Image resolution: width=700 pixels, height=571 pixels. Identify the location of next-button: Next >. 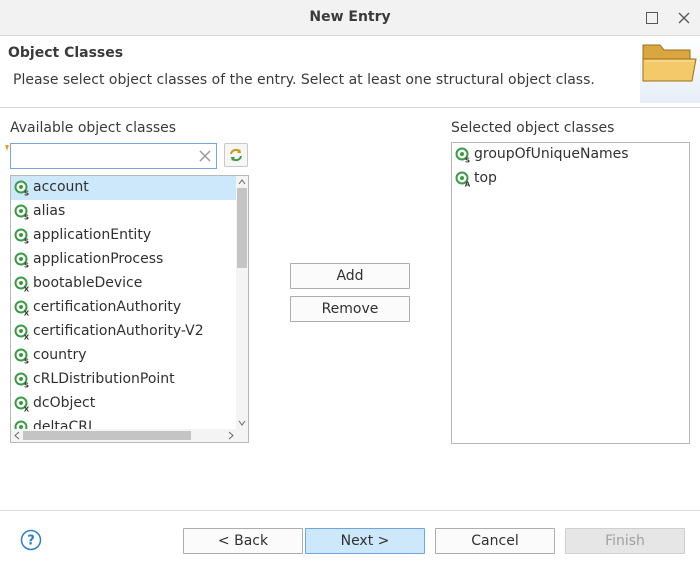
(365, 541).